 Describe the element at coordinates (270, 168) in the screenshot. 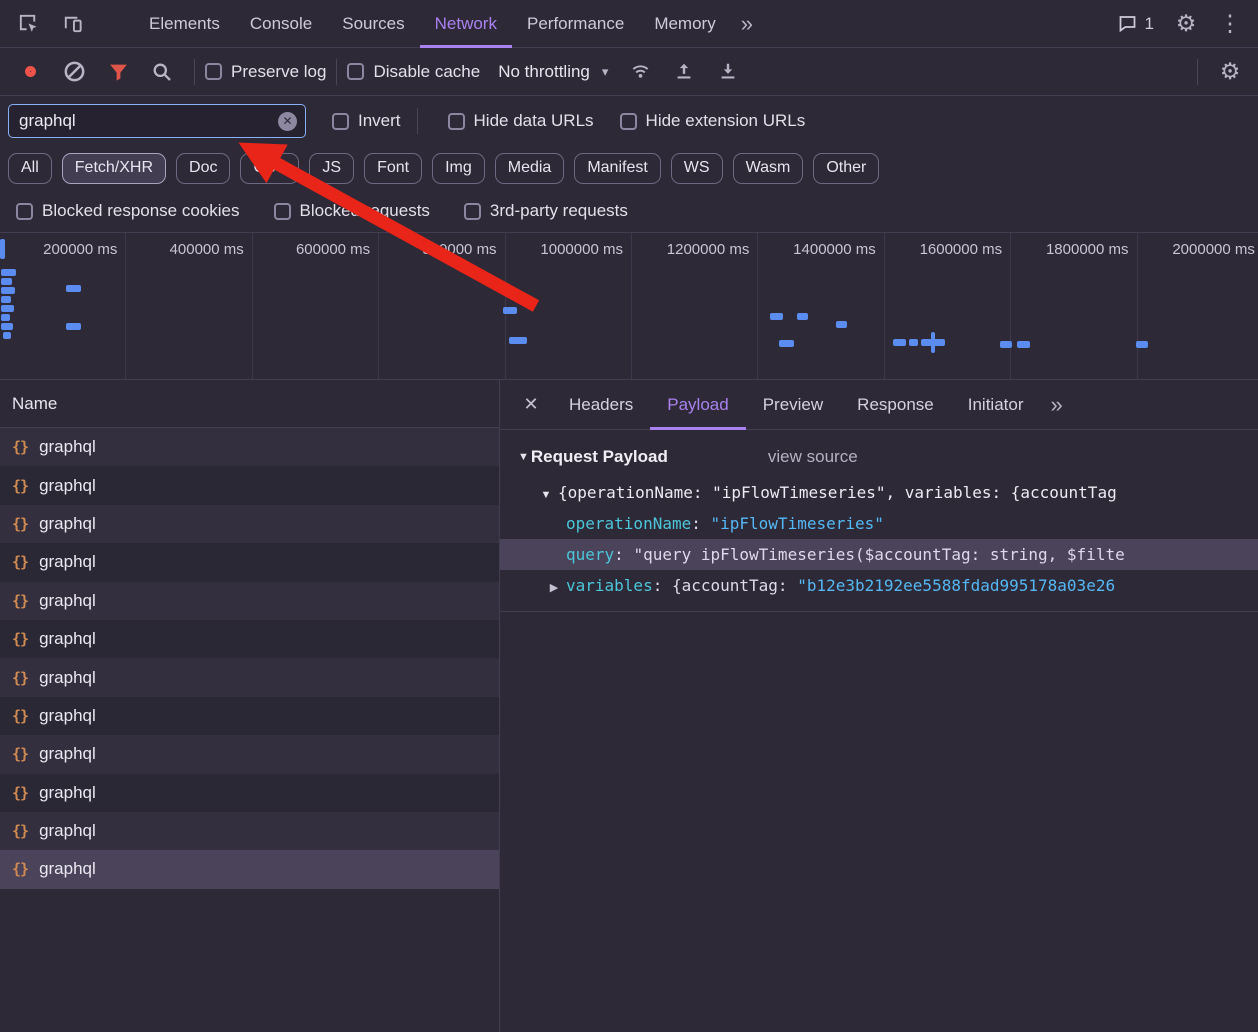

I see `type-filter-chip: CSS` at that location.